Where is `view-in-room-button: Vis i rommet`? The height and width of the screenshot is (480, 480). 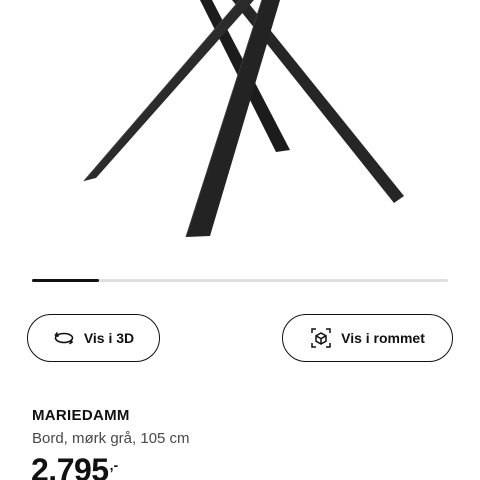 view-in-room-button: Vis i rommet is located at coordinates (367, 338).